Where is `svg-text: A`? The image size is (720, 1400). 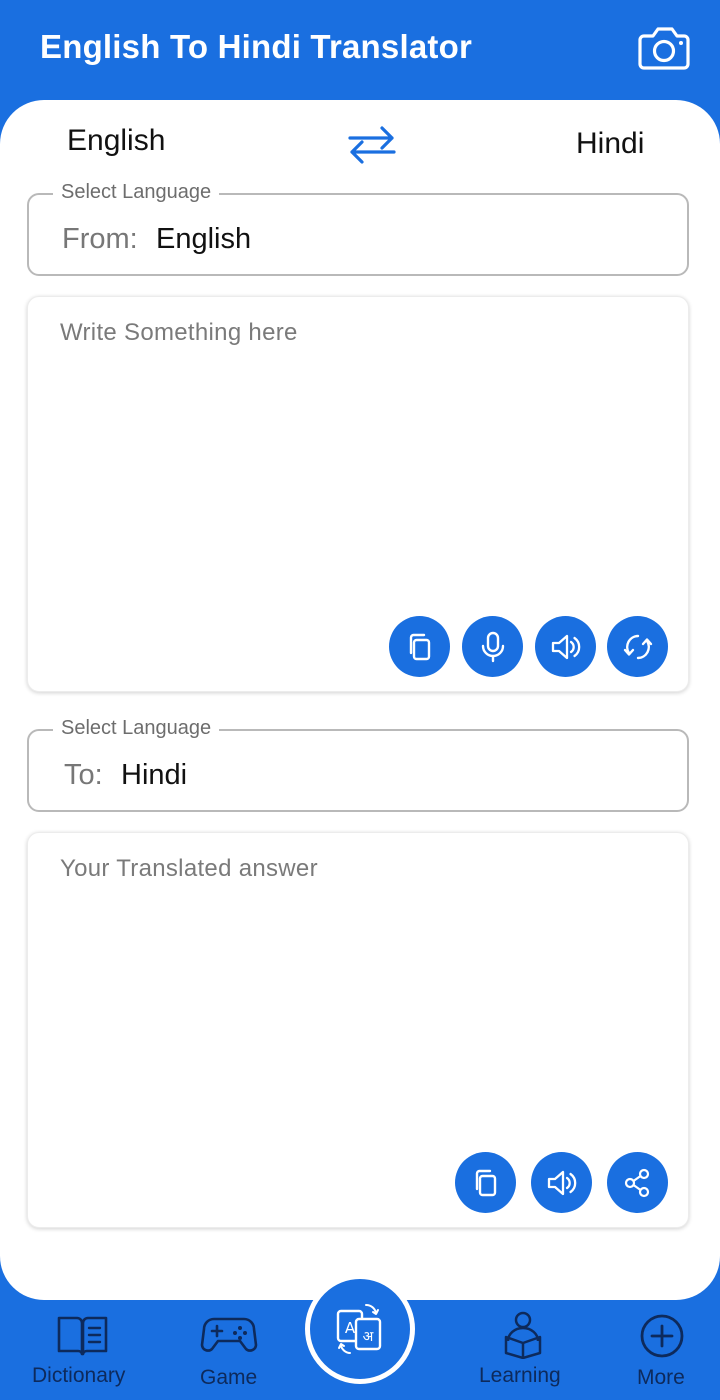 svg-text: A is located at coordinates (350, 1328).